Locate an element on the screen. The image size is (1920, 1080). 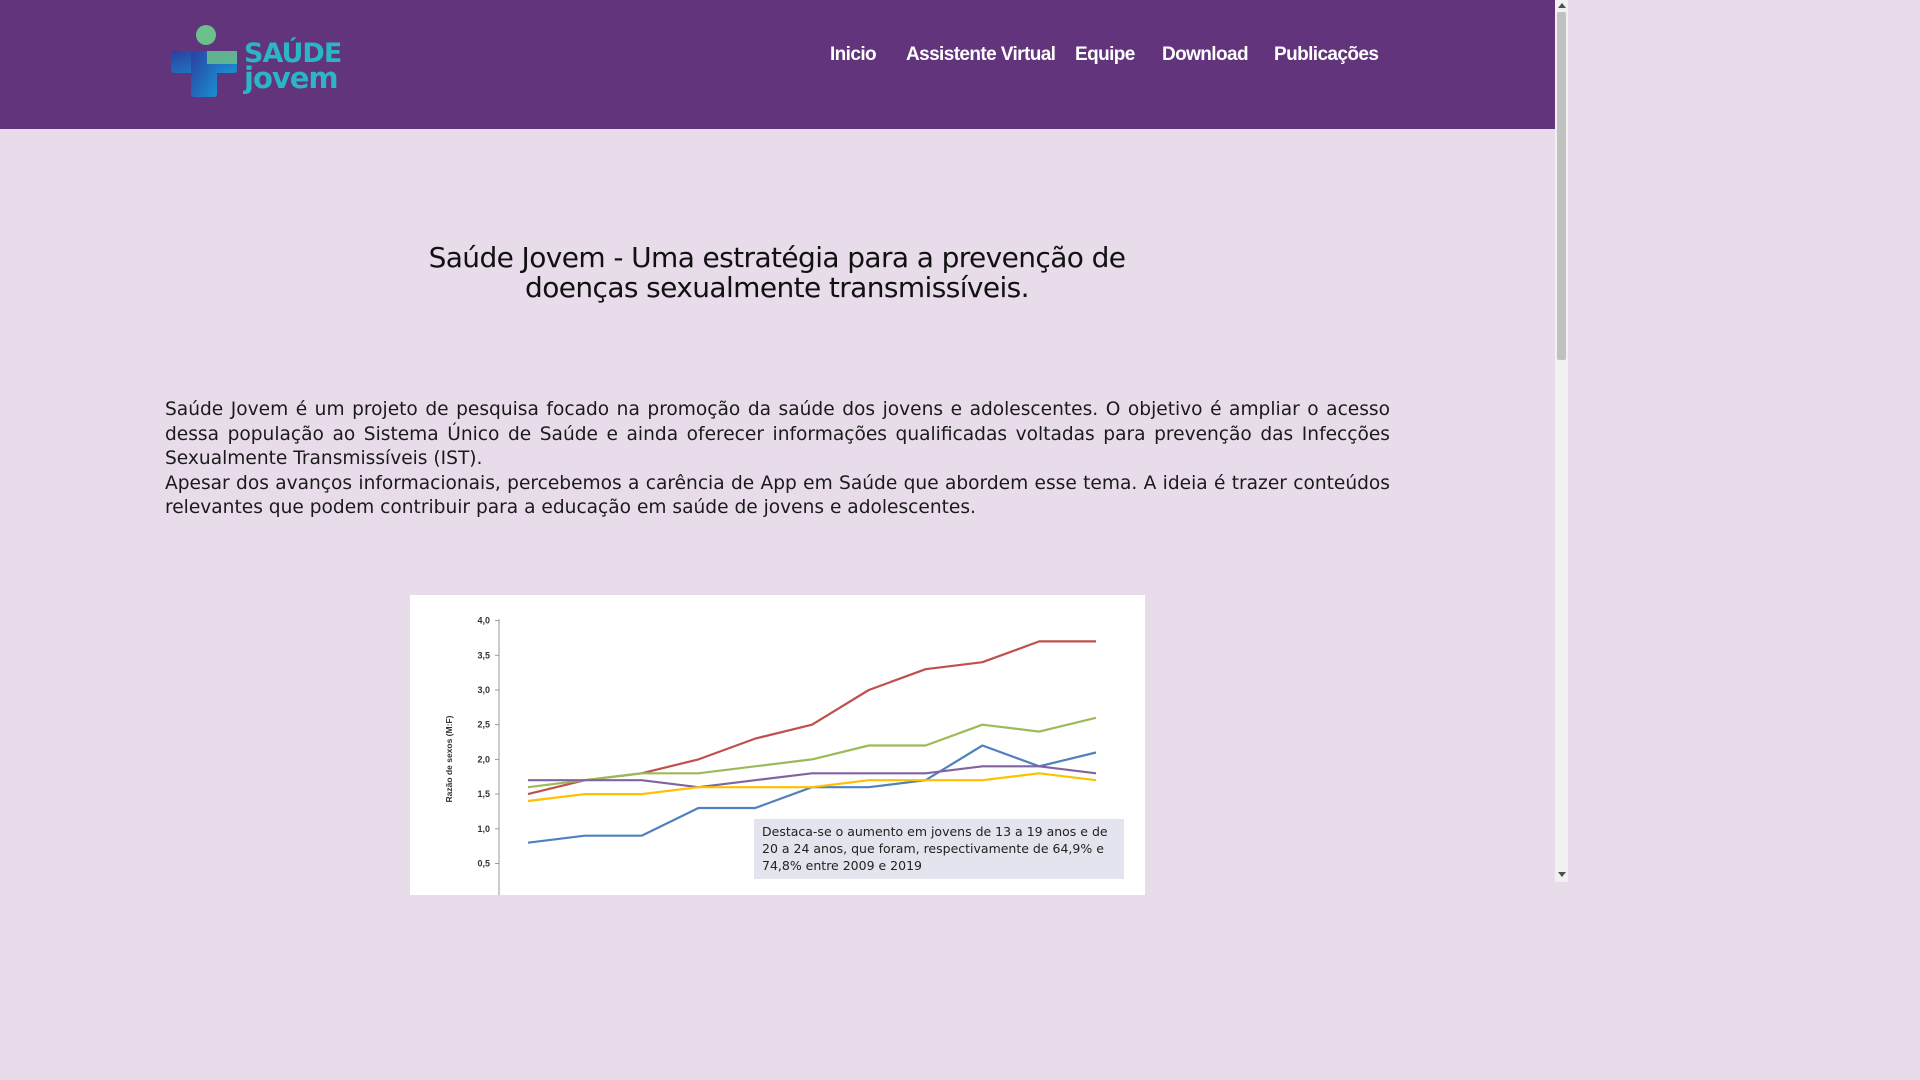
nav-item-download: Download is located at coordinates (1205, 55).